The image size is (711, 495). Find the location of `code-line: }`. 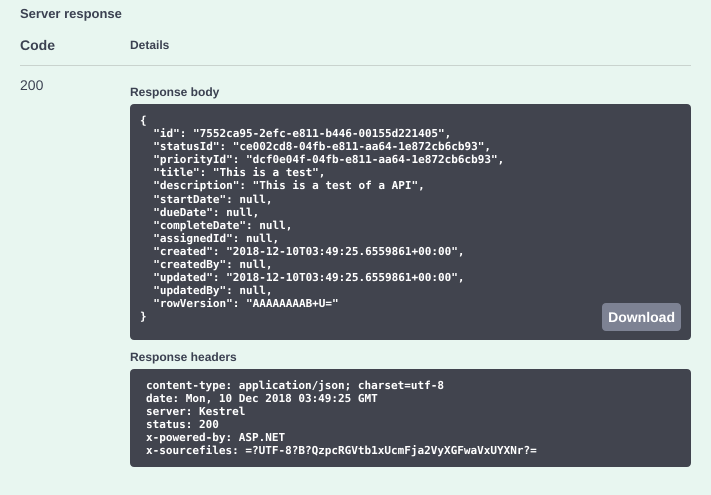

code-line: } is located at coordinates (143, 317).